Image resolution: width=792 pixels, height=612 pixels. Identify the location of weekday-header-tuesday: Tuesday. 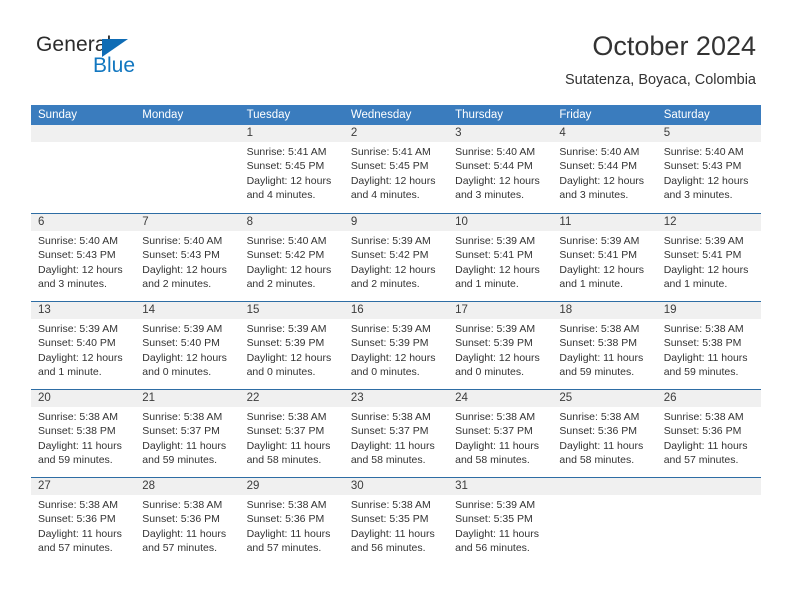
(268, 115).